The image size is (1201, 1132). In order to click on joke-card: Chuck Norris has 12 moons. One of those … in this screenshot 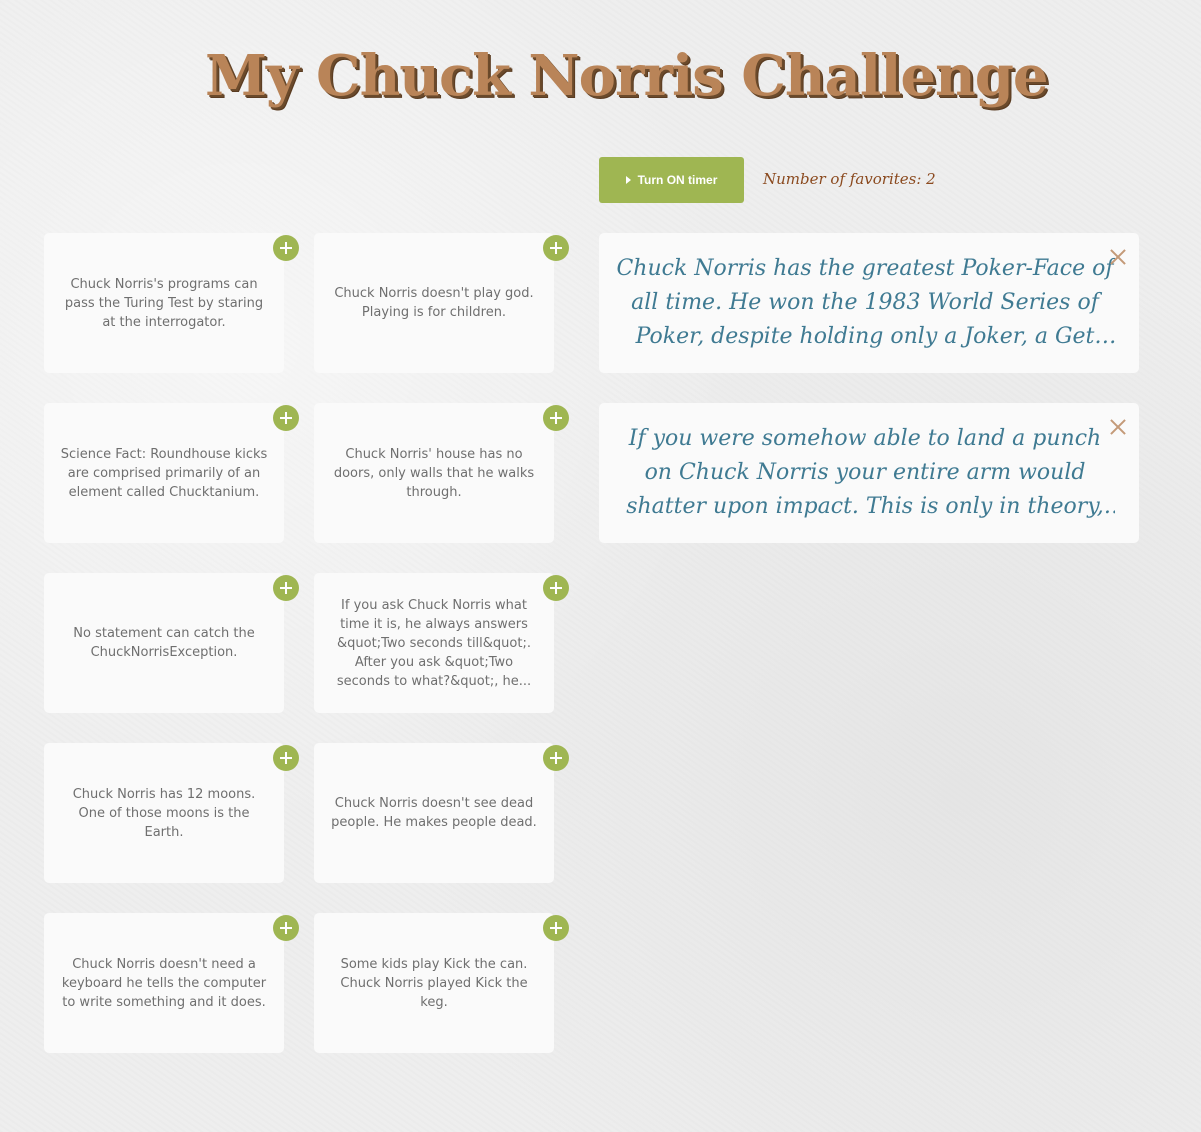, I will do `click(171, 813)`.